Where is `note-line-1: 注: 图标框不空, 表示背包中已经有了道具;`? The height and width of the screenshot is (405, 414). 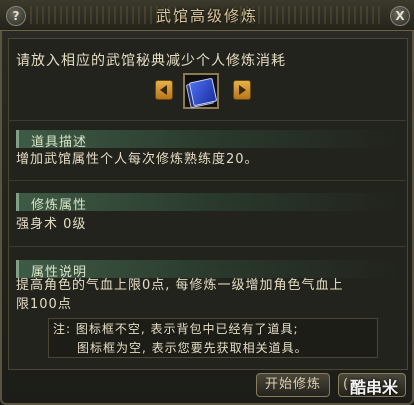 note-line-1: 注: 图标框不空, 表示背包中已经有了道具; is located at coordinates (176, 329).